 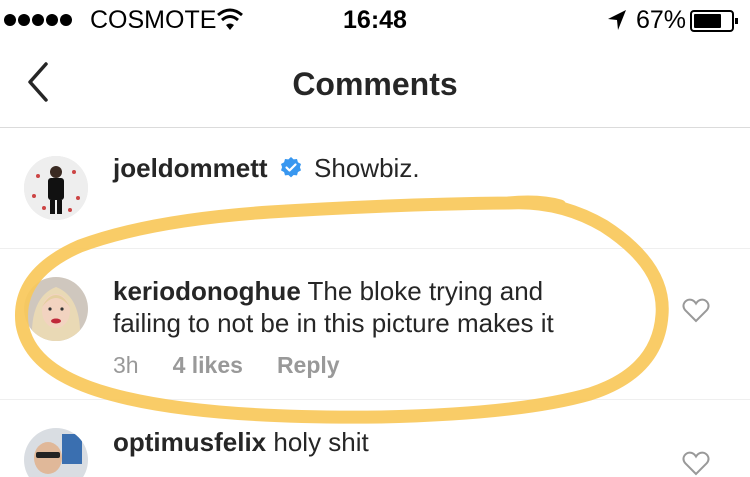 I want to click on likes-count: 4 likes, so click(x=208, y=365).